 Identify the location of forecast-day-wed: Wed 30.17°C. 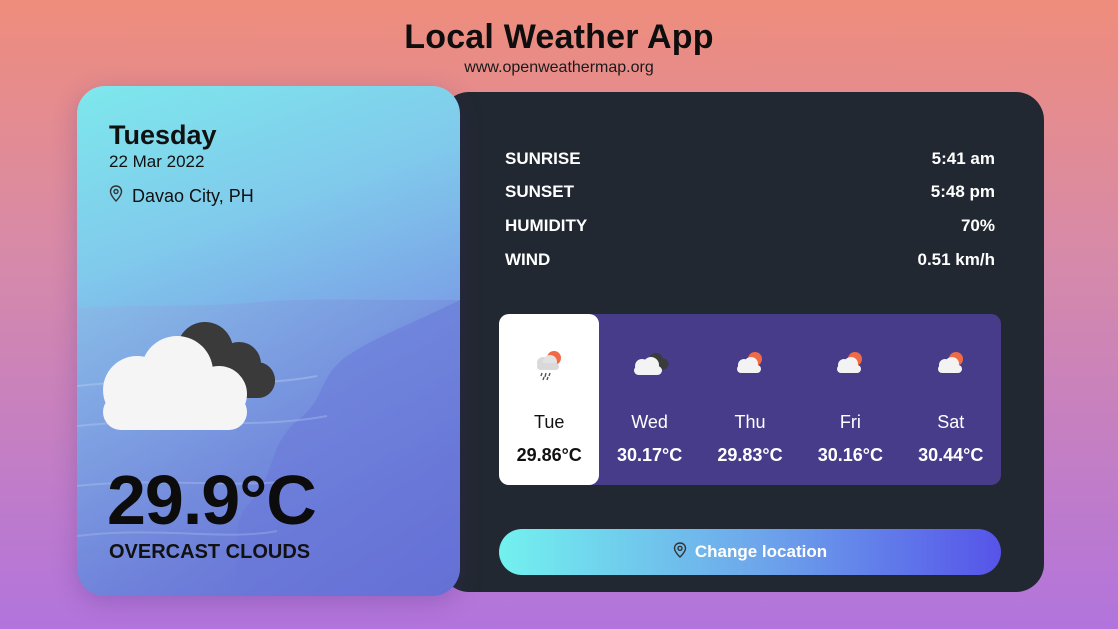
(649, 399).